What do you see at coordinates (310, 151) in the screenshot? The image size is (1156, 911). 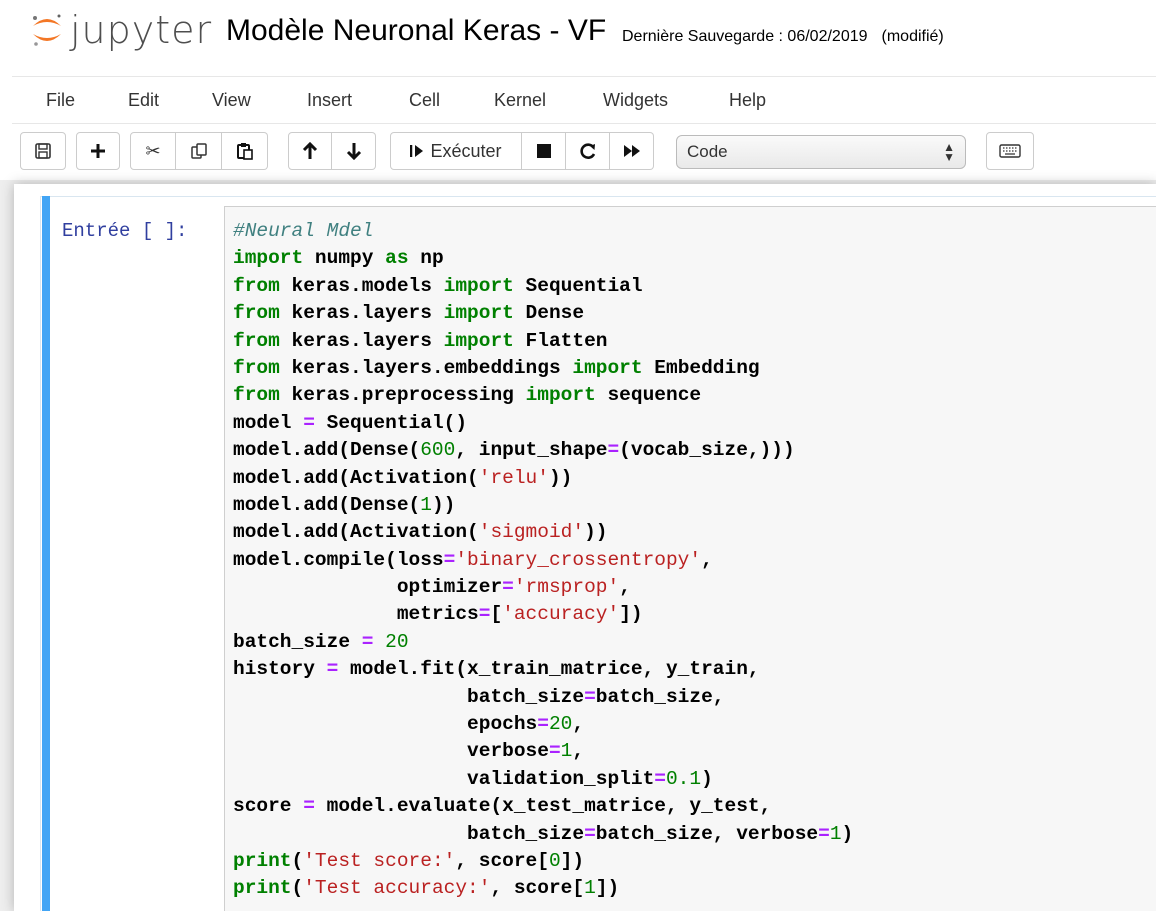 I see `move-up-button` at bounding box center [310, 151].